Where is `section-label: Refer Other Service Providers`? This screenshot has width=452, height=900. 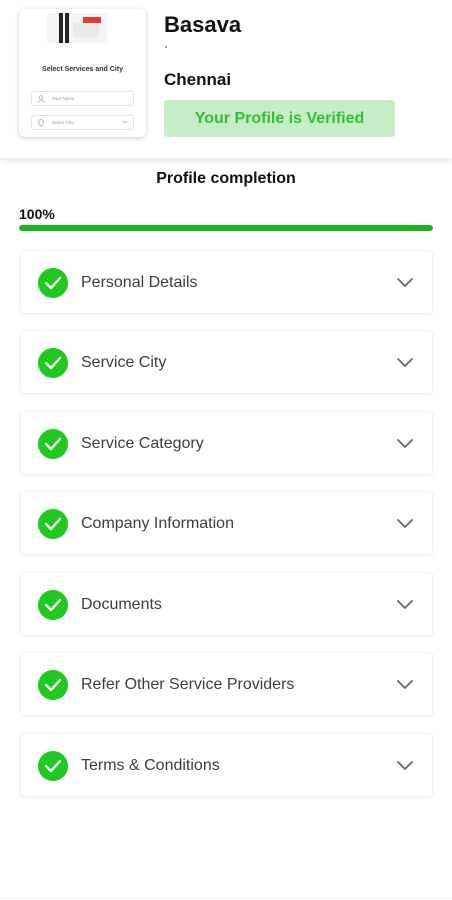
section-label: Refer Other Service Providers is located at coordinates (188, 684).